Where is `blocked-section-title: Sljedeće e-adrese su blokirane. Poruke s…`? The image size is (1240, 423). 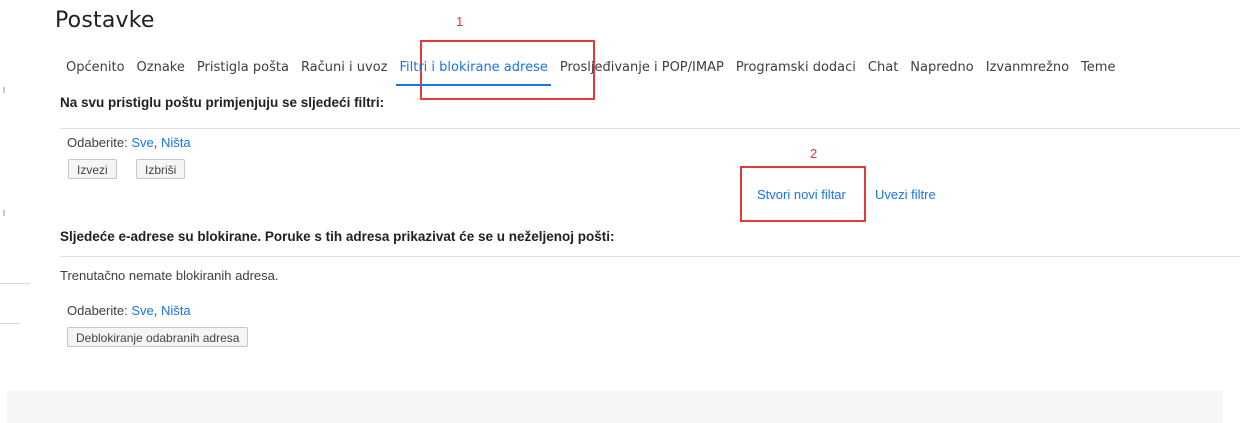
blocked-section-title: Sljedeće e-adrese su blokirane. Poruke s… is located at coordinates (337, 236).